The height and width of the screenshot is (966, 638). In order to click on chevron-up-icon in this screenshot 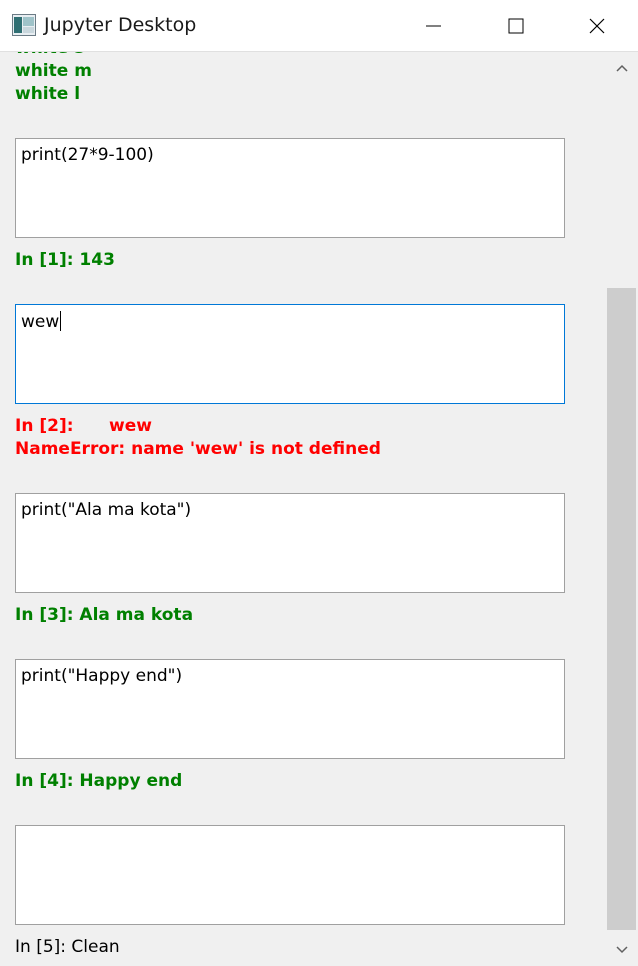, I will do `click(622, 68)`.